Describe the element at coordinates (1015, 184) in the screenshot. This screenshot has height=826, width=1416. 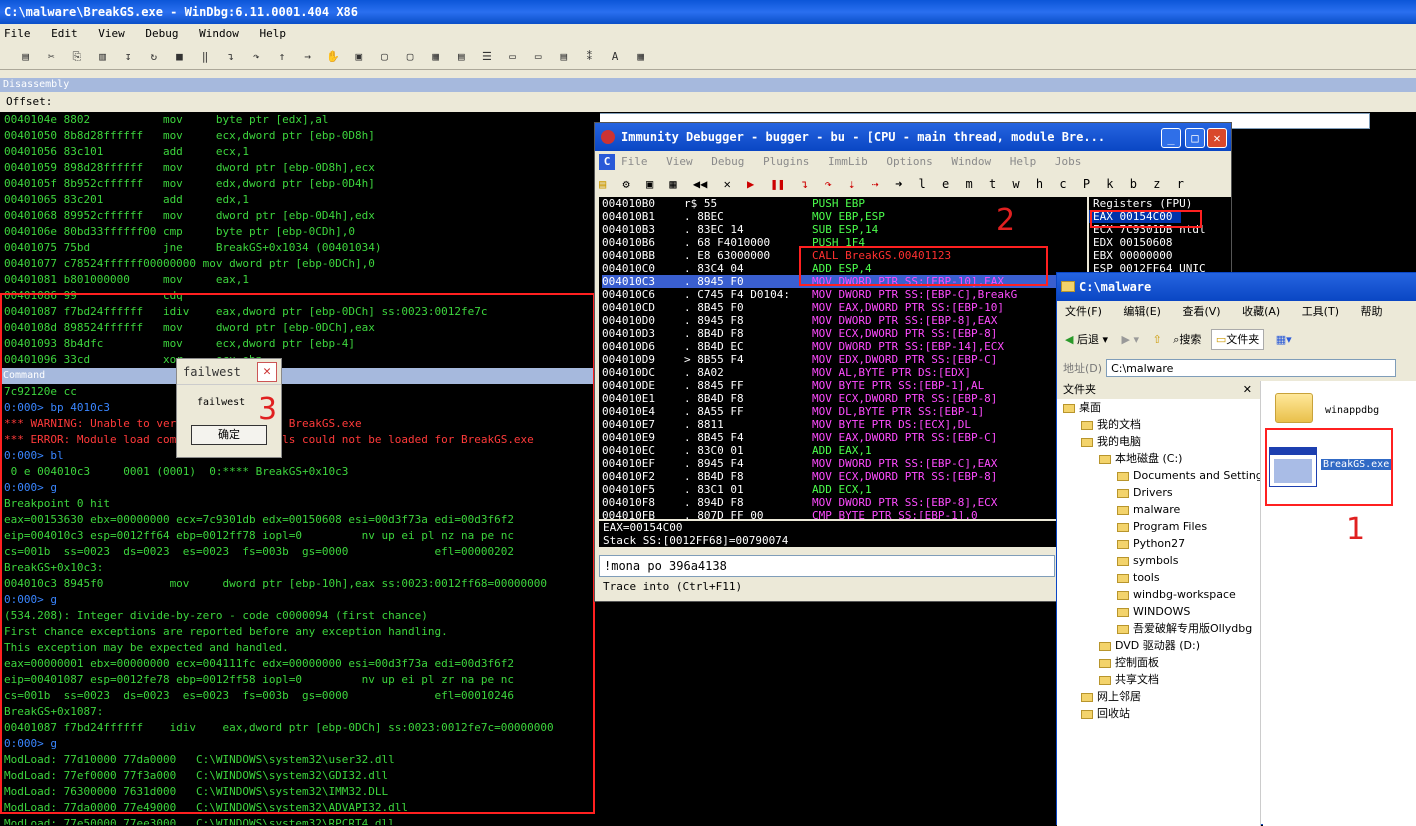
I see `tb-w: w` at that location.